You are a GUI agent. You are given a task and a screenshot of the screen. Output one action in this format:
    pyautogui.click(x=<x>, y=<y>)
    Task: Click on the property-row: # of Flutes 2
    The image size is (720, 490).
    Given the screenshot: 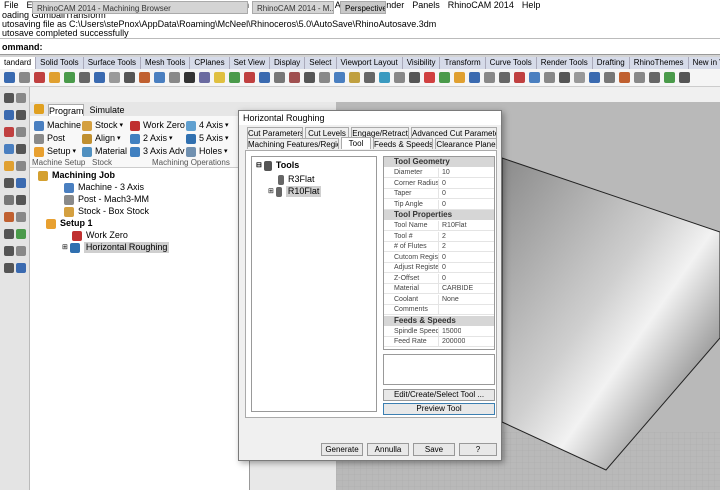 What is the action you would take?
    pyautogui.click(x=439, y=247)
    